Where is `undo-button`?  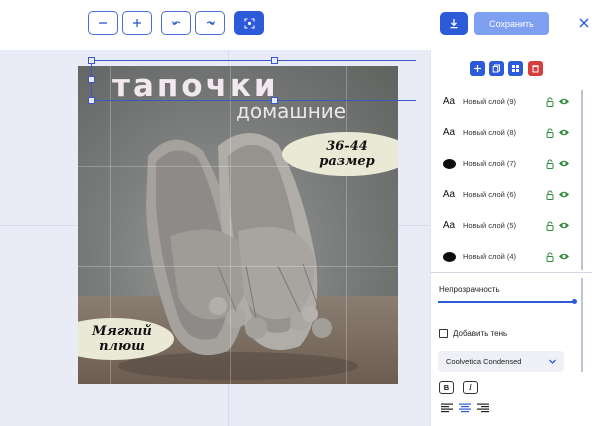 undo-button is located at coordinates (176, 23).